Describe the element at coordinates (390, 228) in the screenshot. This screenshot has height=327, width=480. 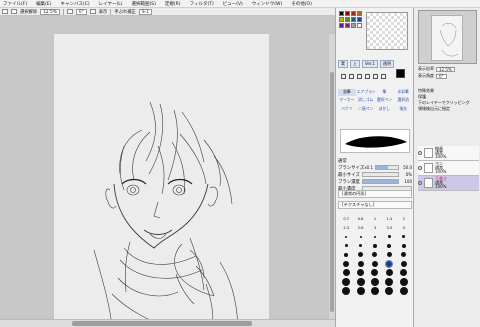
I see `size-label: 3.5` at that location.